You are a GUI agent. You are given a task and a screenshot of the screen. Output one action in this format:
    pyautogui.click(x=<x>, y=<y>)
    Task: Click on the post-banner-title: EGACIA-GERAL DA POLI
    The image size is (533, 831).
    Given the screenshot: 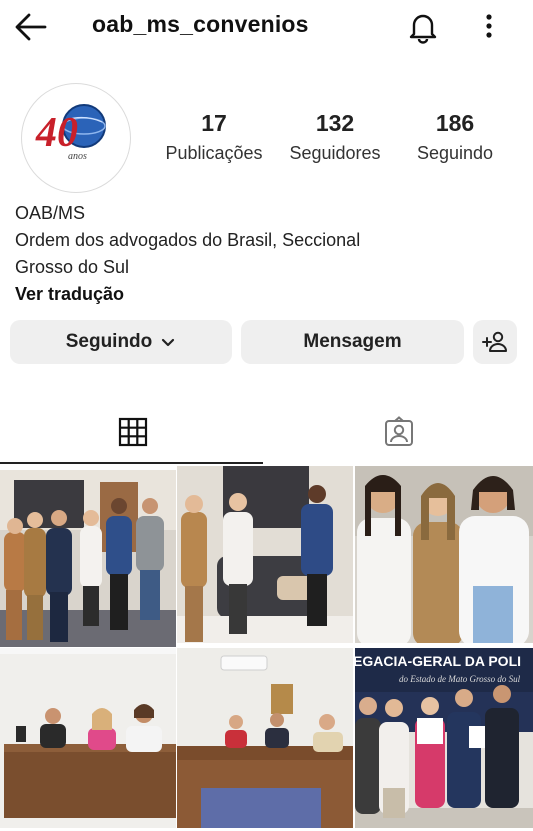 What is the action you would take?
    pyautogui.click(x=438, y=661)
    